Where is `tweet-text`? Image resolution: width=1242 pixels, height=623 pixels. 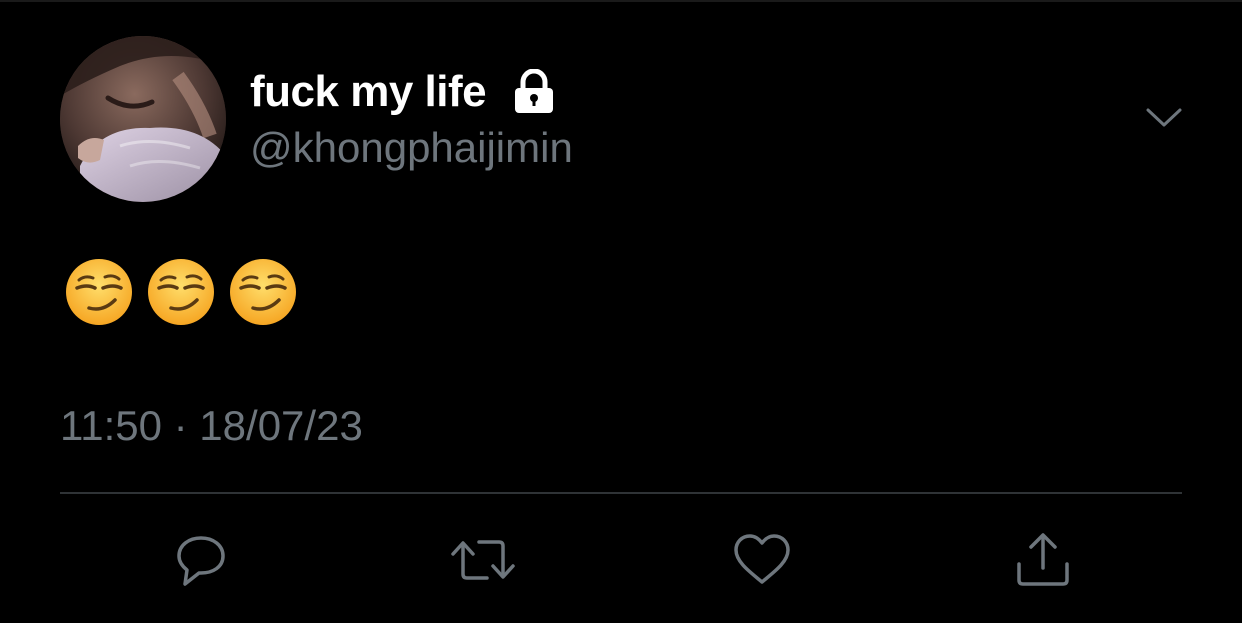
tweet-text is located at coordinates (181, 292).